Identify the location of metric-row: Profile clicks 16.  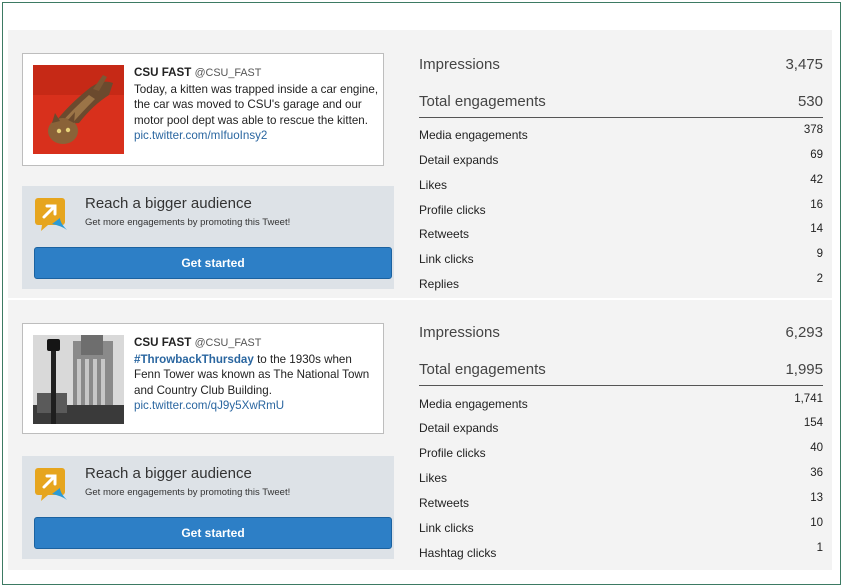
(621, 208).